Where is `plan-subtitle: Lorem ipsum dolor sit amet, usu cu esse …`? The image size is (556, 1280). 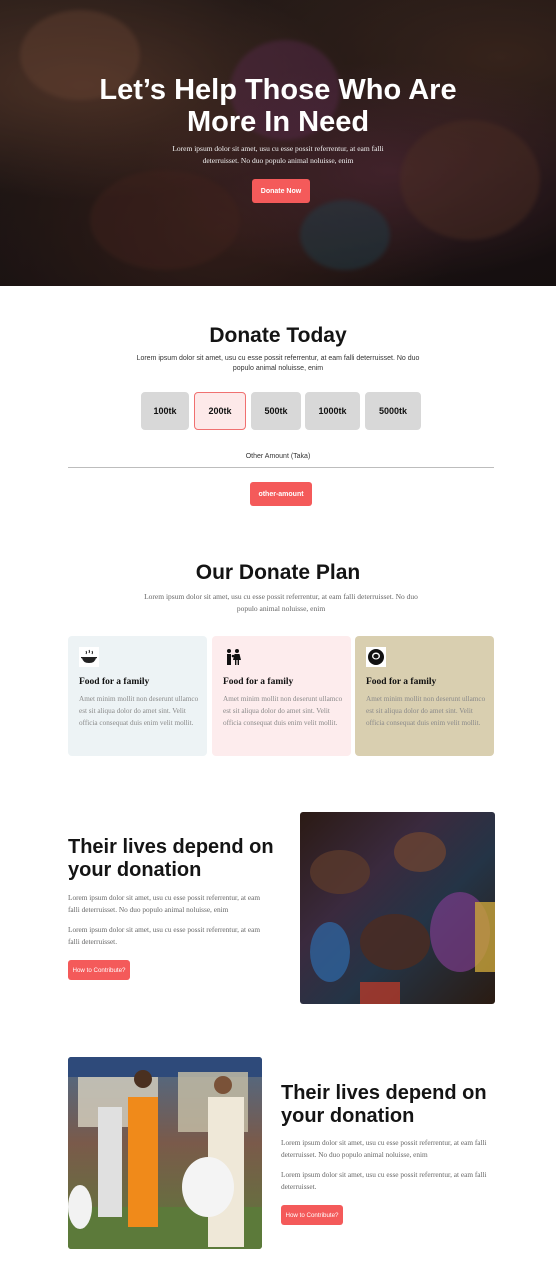 plan-subtitle: Lorem ipsum dolor sit amet, usu cu esse … is located at coordinates (281, 602).